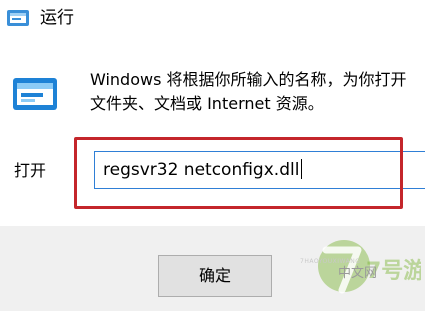 Image resolution: width=425 pixels, height=311 pixels. Describe the element at coordinates (215, 276) in the screenshot. I see `ok-button: 确定` at that location.